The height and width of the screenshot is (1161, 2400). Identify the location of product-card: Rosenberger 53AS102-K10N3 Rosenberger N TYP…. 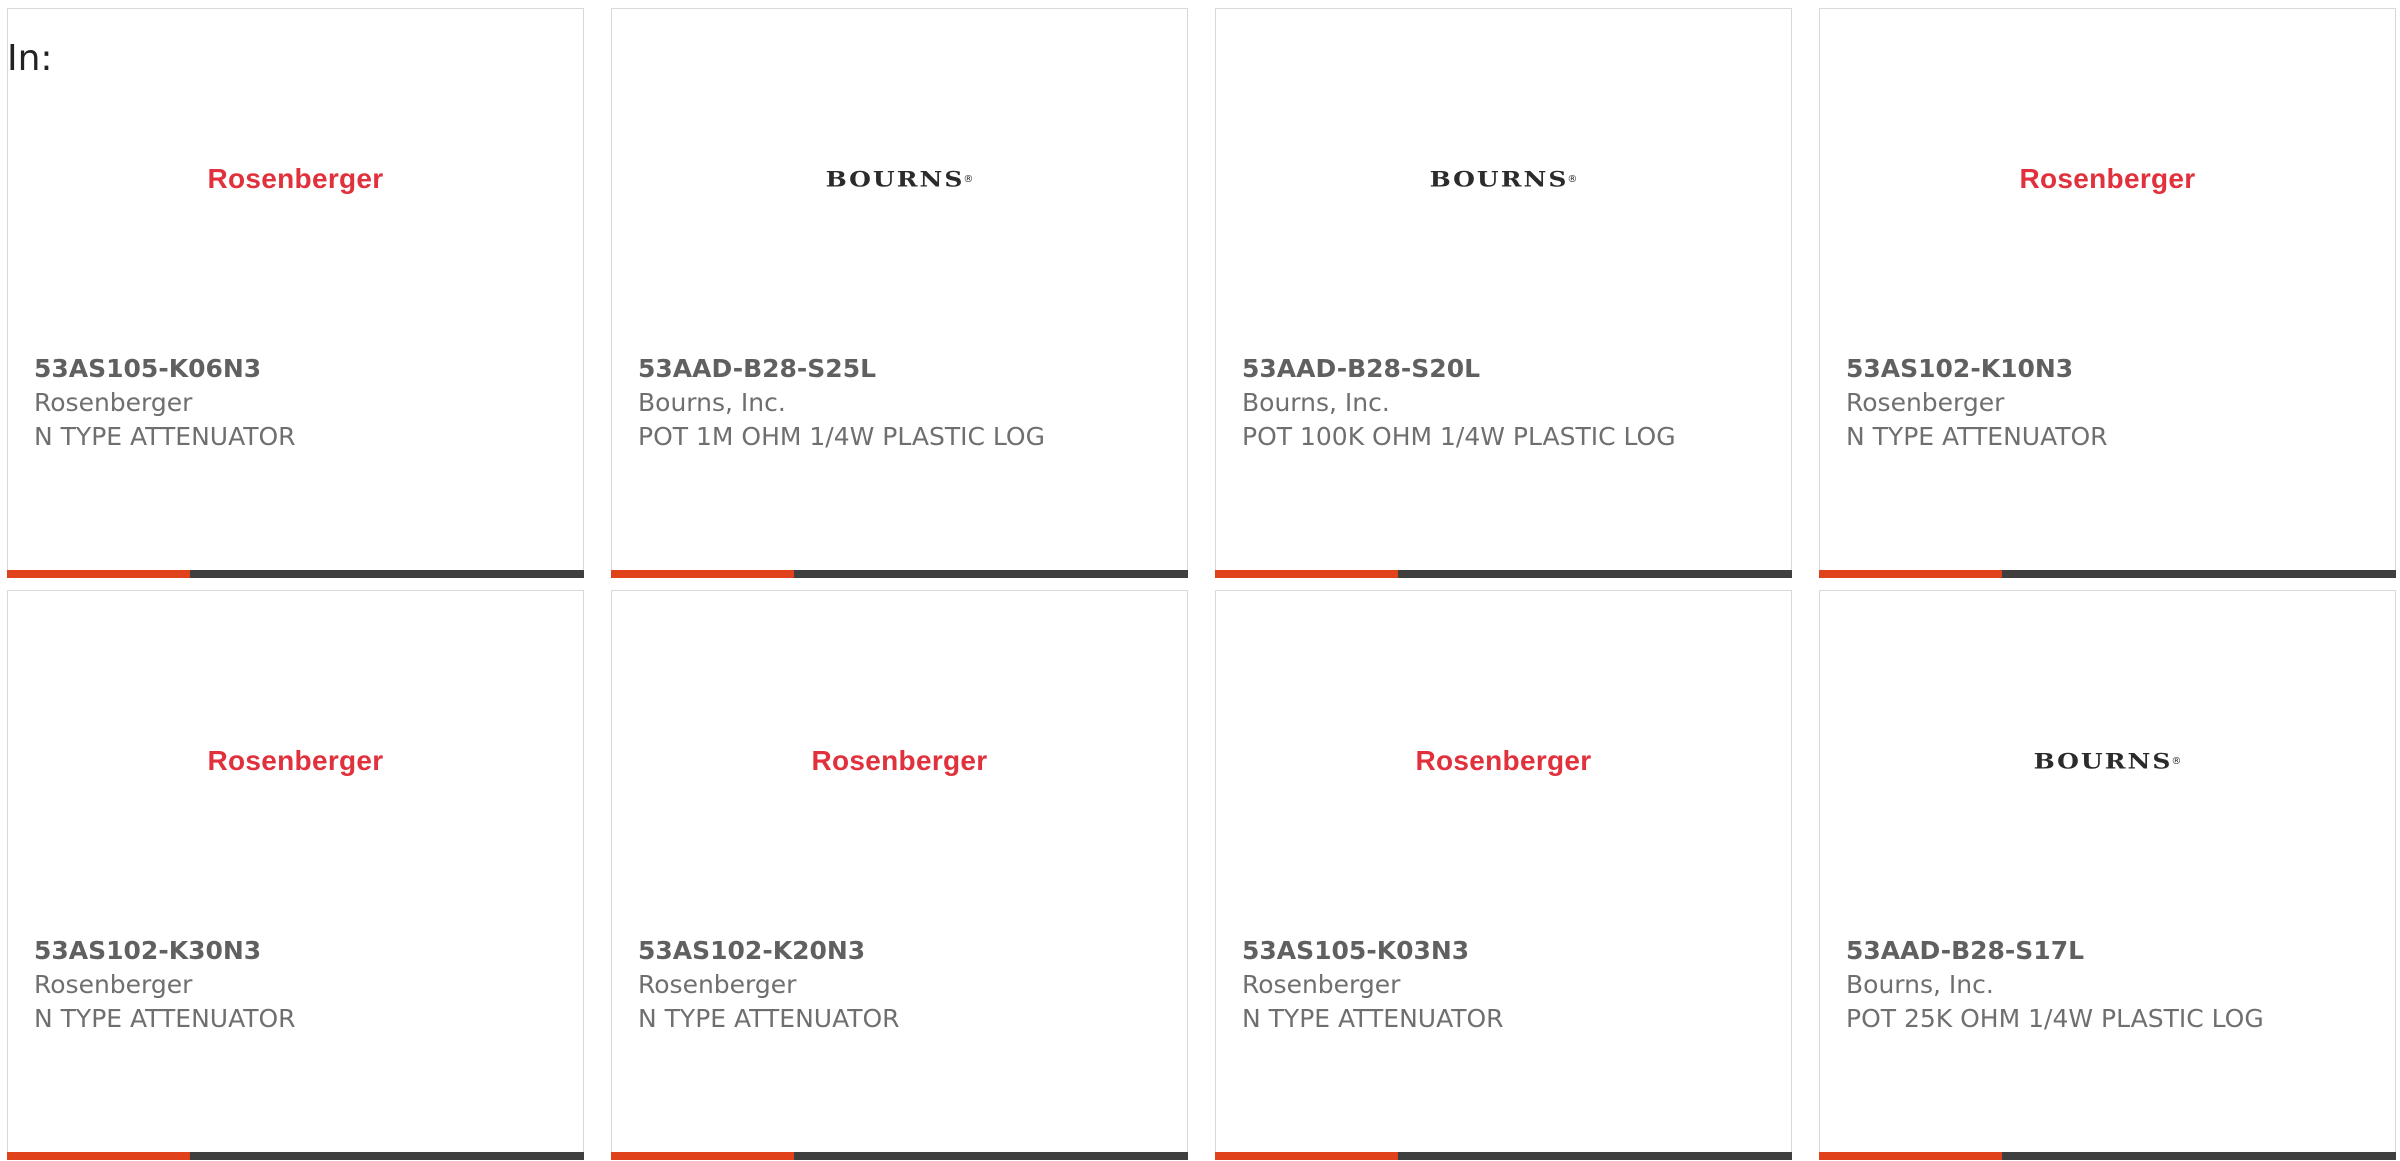
(2107, 293).